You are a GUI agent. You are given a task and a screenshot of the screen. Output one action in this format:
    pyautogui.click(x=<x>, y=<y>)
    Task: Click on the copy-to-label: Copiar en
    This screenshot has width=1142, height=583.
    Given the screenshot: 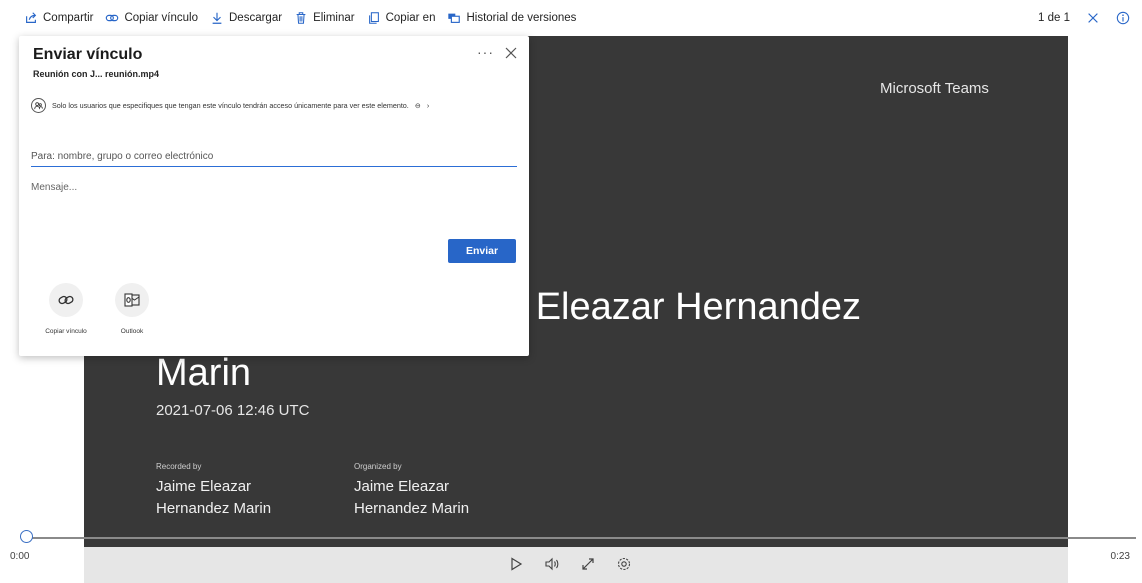 What is the action you would take?
    pyautogui.click(x=410, y=18)
    